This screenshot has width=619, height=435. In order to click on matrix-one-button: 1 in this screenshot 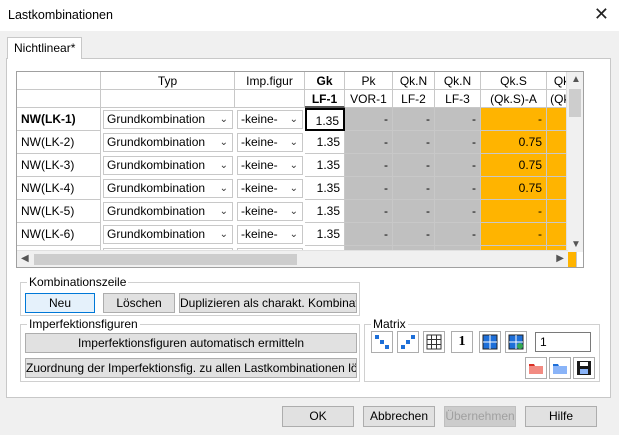, I will do `click(462, 342)`.